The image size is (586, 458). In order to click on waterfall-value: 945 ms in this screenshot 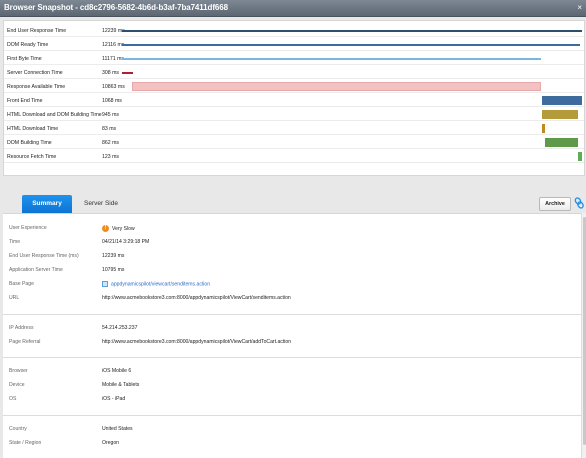, I will do `click(111, 115)`.